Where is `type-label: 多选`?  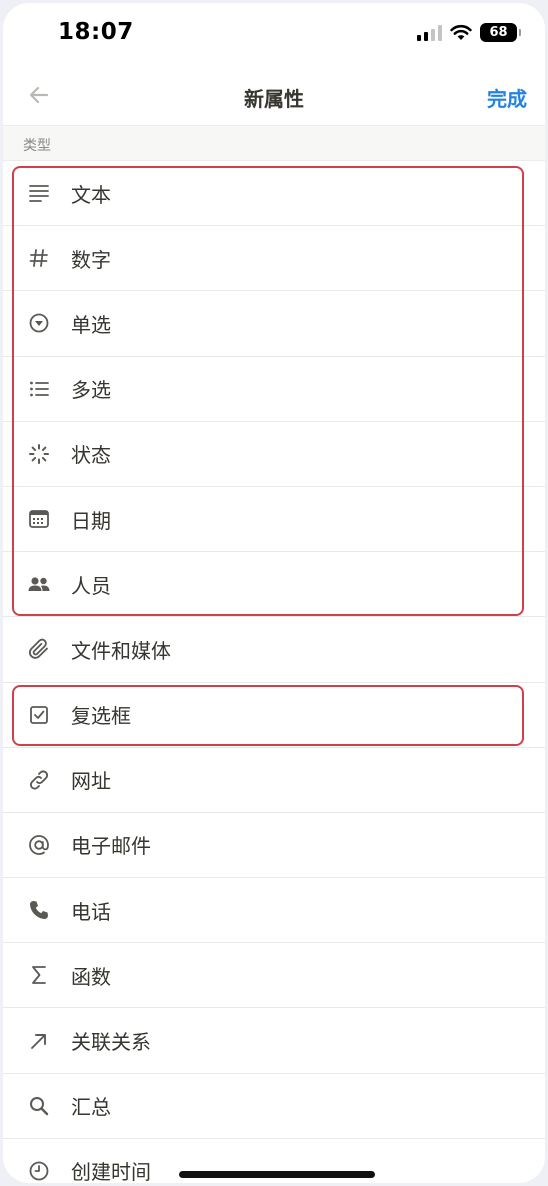
type-label: 多选 is located at coordinates (91, 390).